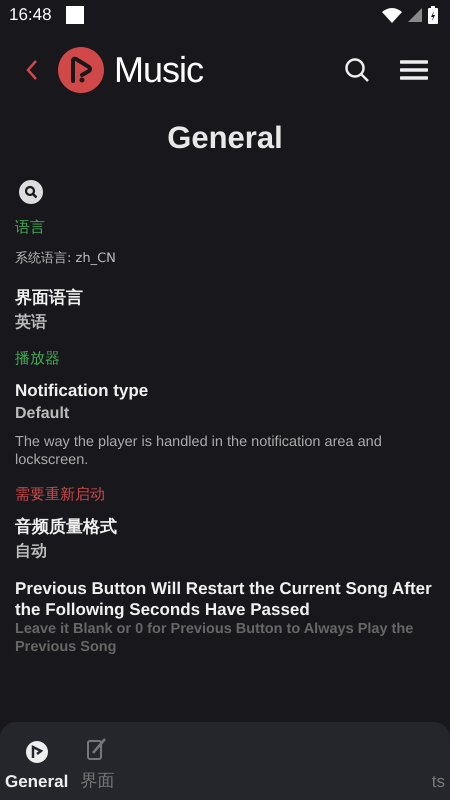 This screenshot has width=450, height=800. I want to click on search-icon, so click(31, 192).